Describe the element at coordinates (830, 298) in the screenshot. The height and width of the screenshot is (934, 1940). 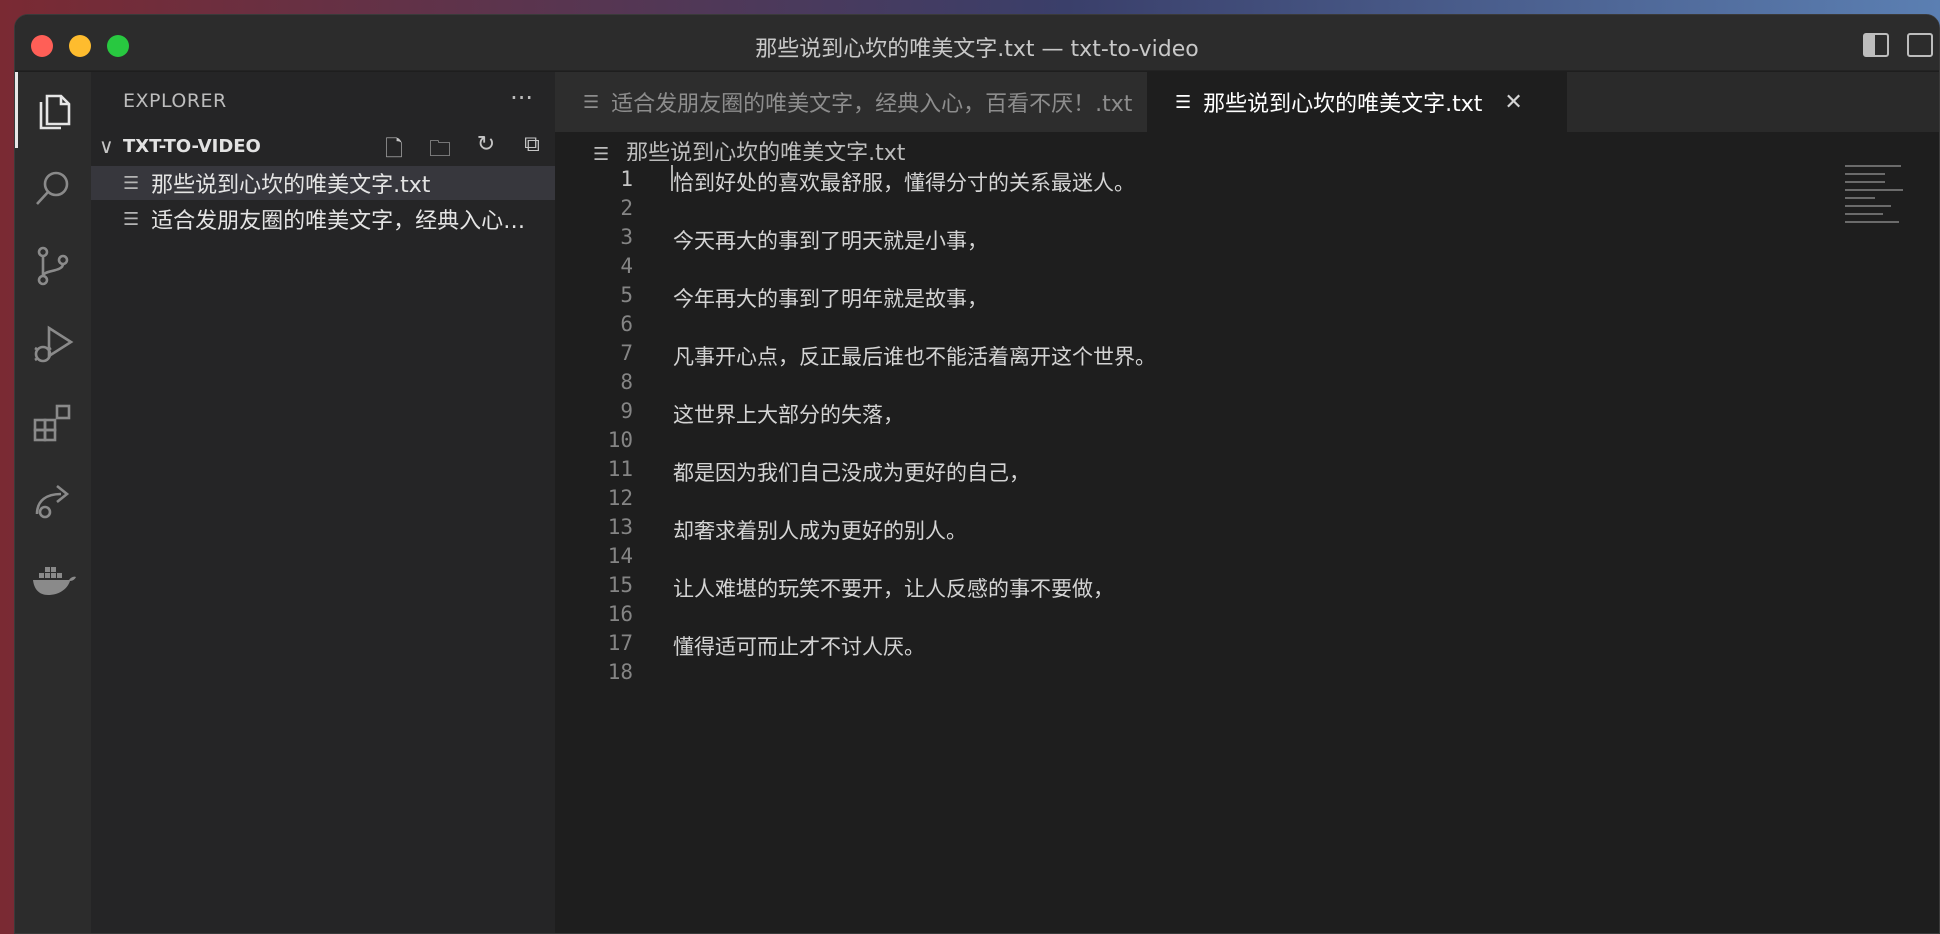
I see `code-line: 今年再大的事到了明年就是故事，` at that location.